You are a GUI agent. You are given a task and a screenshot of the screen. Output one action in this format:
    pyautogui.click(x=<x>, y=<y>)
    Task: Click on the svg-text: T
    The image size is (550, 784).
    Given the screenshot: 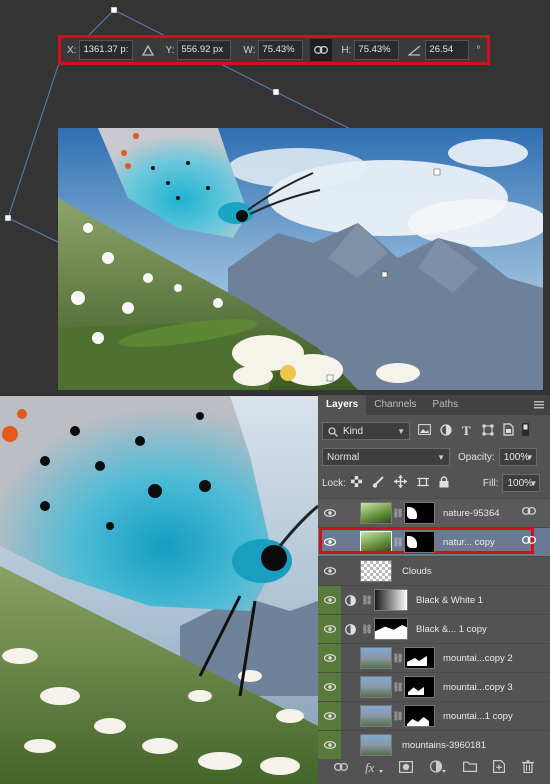 What is the action you would take?
    pyautogui.click(x=466, y=430)
    